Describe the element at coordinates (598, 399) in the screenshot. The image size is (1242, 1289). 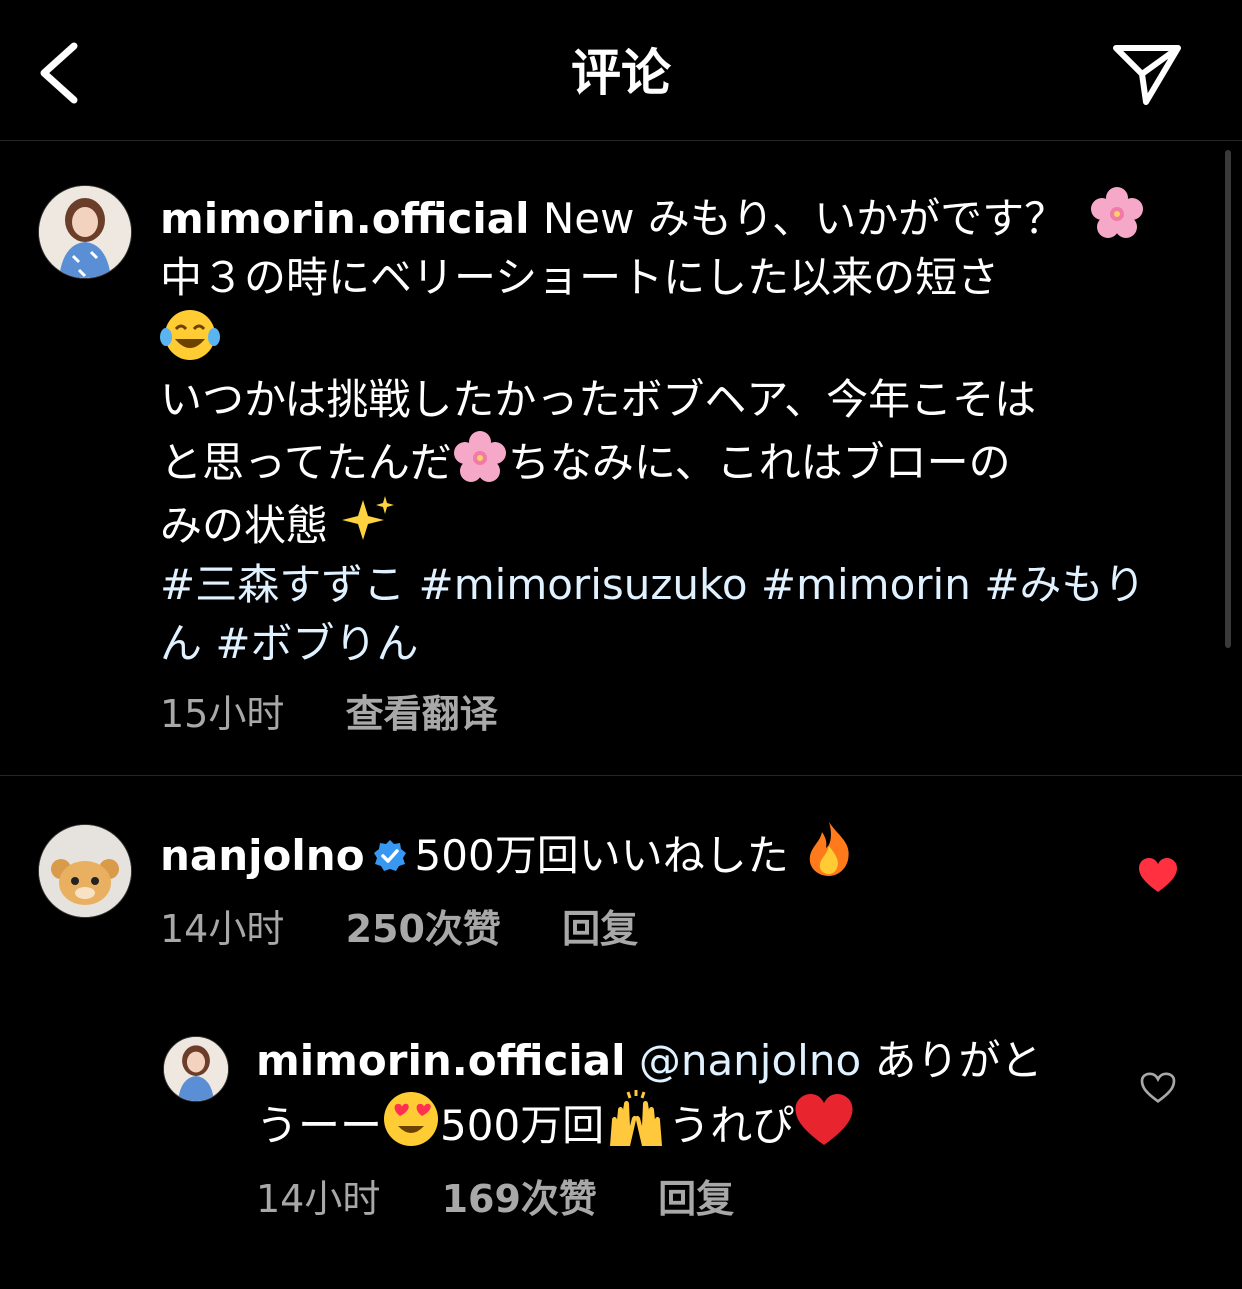
I see `caption-line: いつかは挑戦したかったボブヘア、今年こそは` at that location.